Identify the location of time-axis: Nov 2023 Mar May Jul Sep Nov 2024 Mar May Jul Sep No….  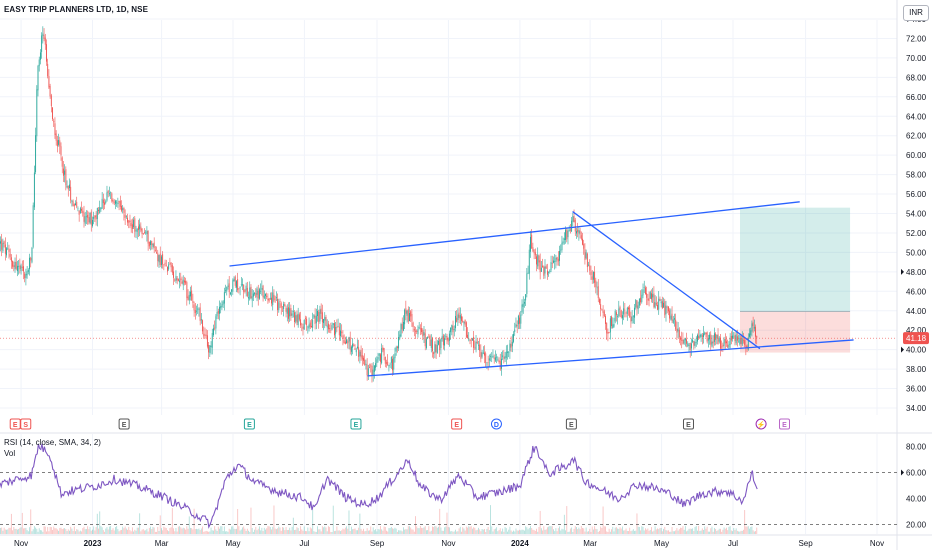
(449, 543).